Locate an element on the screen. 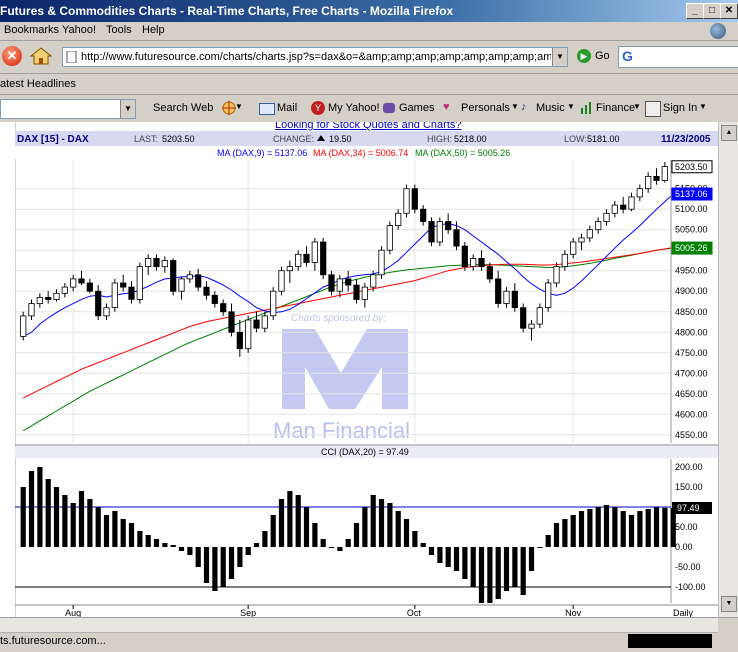 The height and width of the screenshot is (652, 738). scroll-up-icon: ▲ is located at coordinates (729, 133).